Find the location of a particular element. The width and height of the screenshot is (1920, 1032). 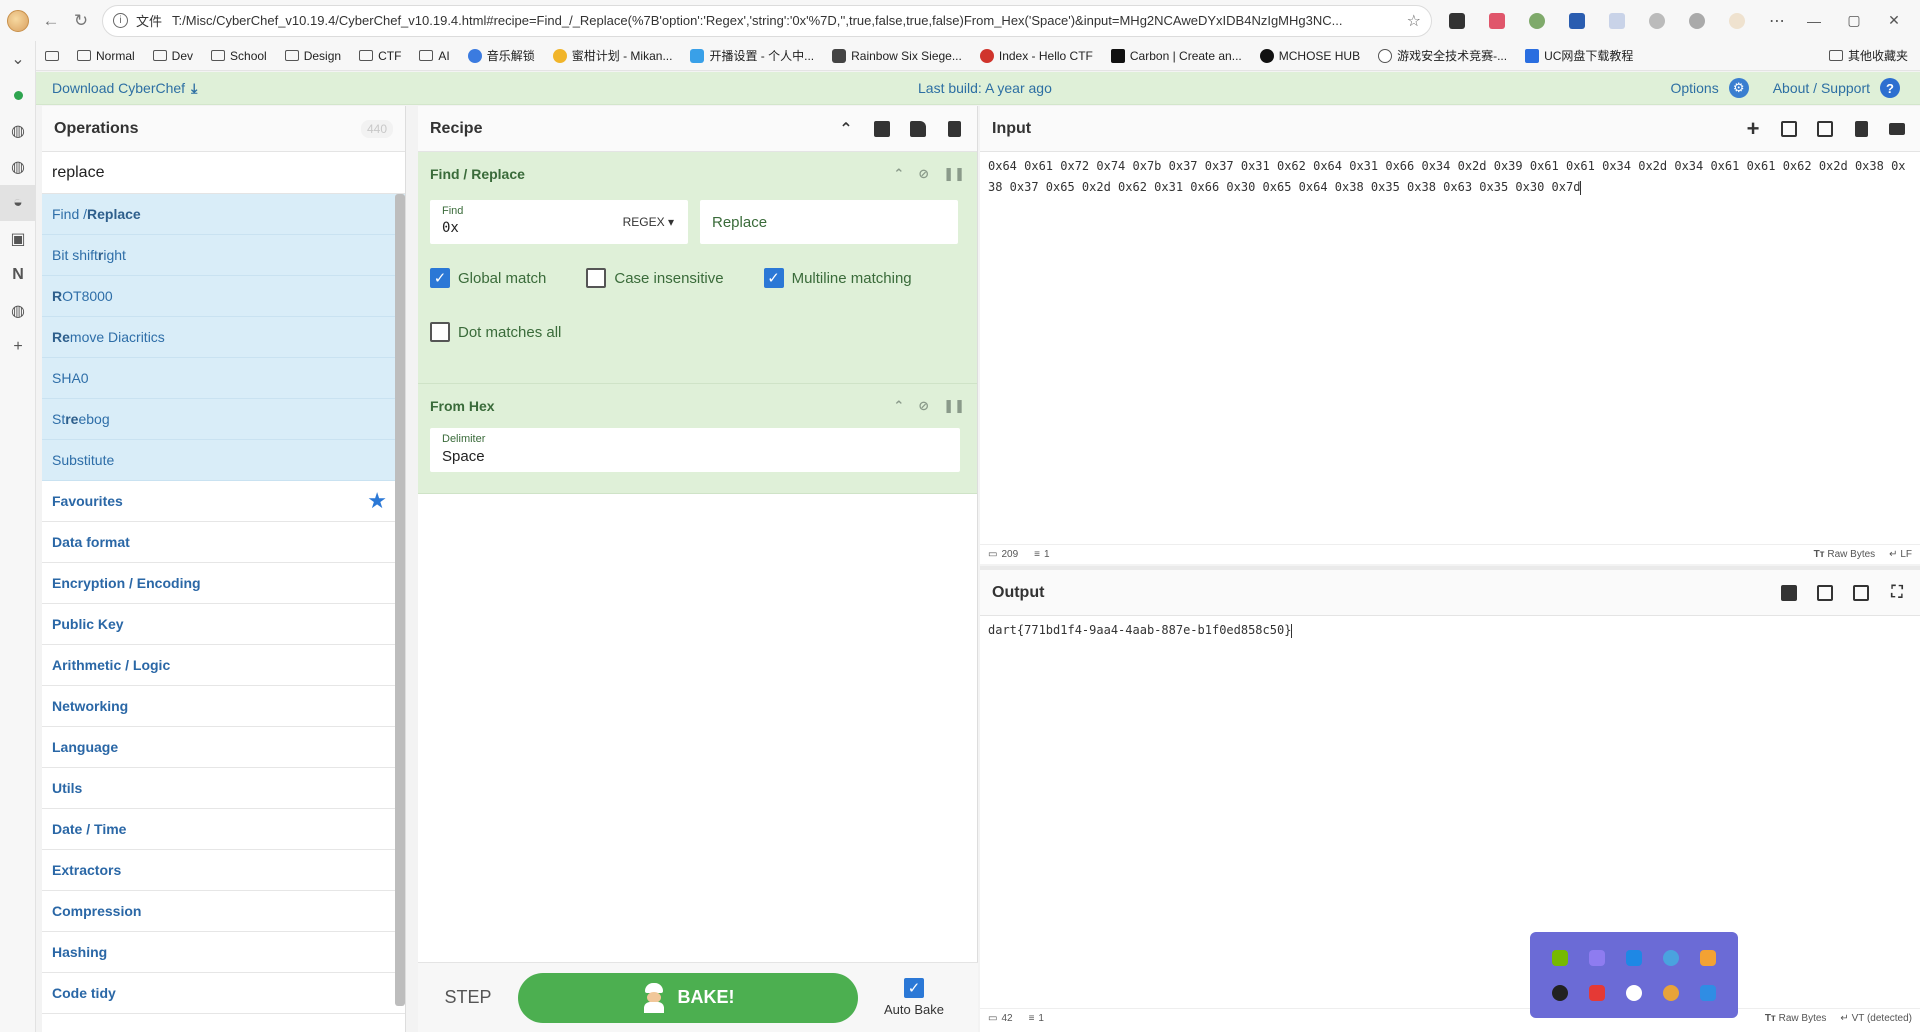

window-icon: ▣ is located at coordinates (18, 239).